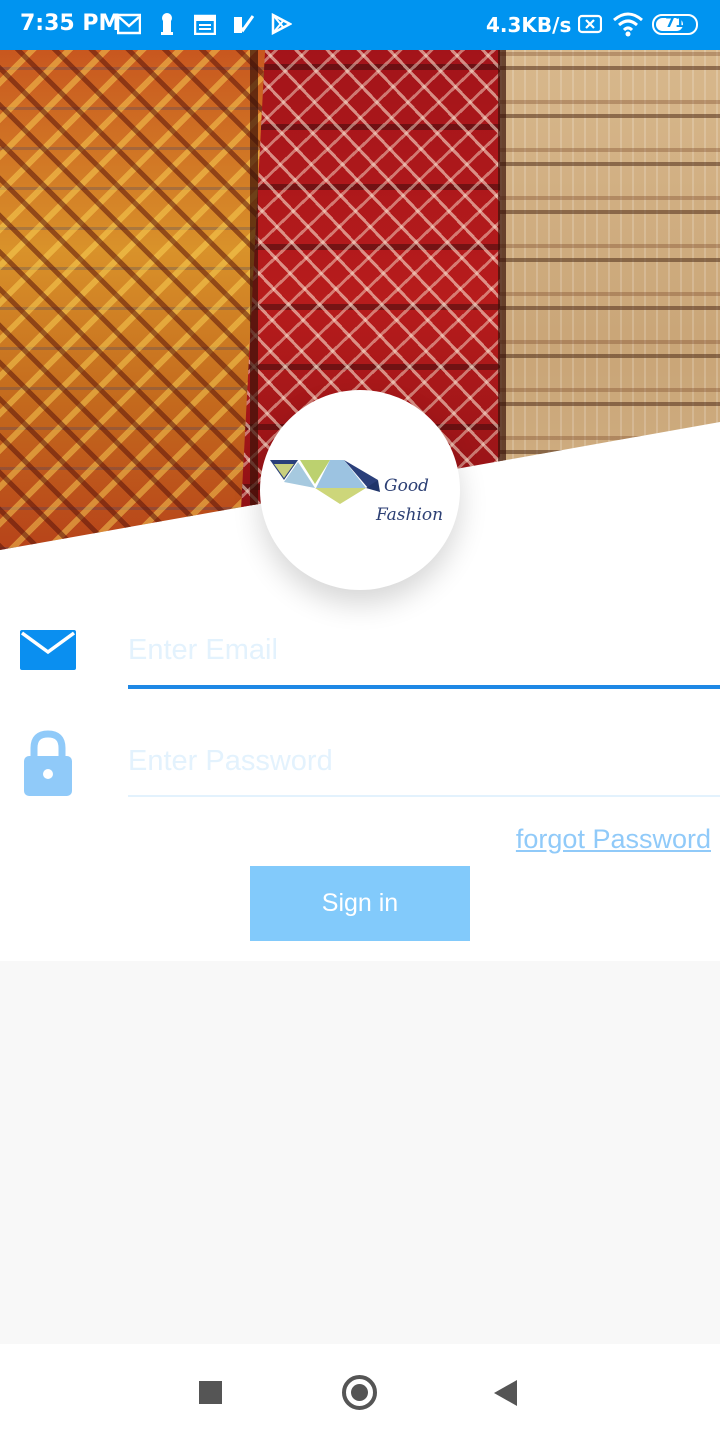 This screenshot has height=1440, width=720. What do you see at coordinates (48, 765) in the screenshot?
I see `lock-icon` at bounding box center [48, 765].